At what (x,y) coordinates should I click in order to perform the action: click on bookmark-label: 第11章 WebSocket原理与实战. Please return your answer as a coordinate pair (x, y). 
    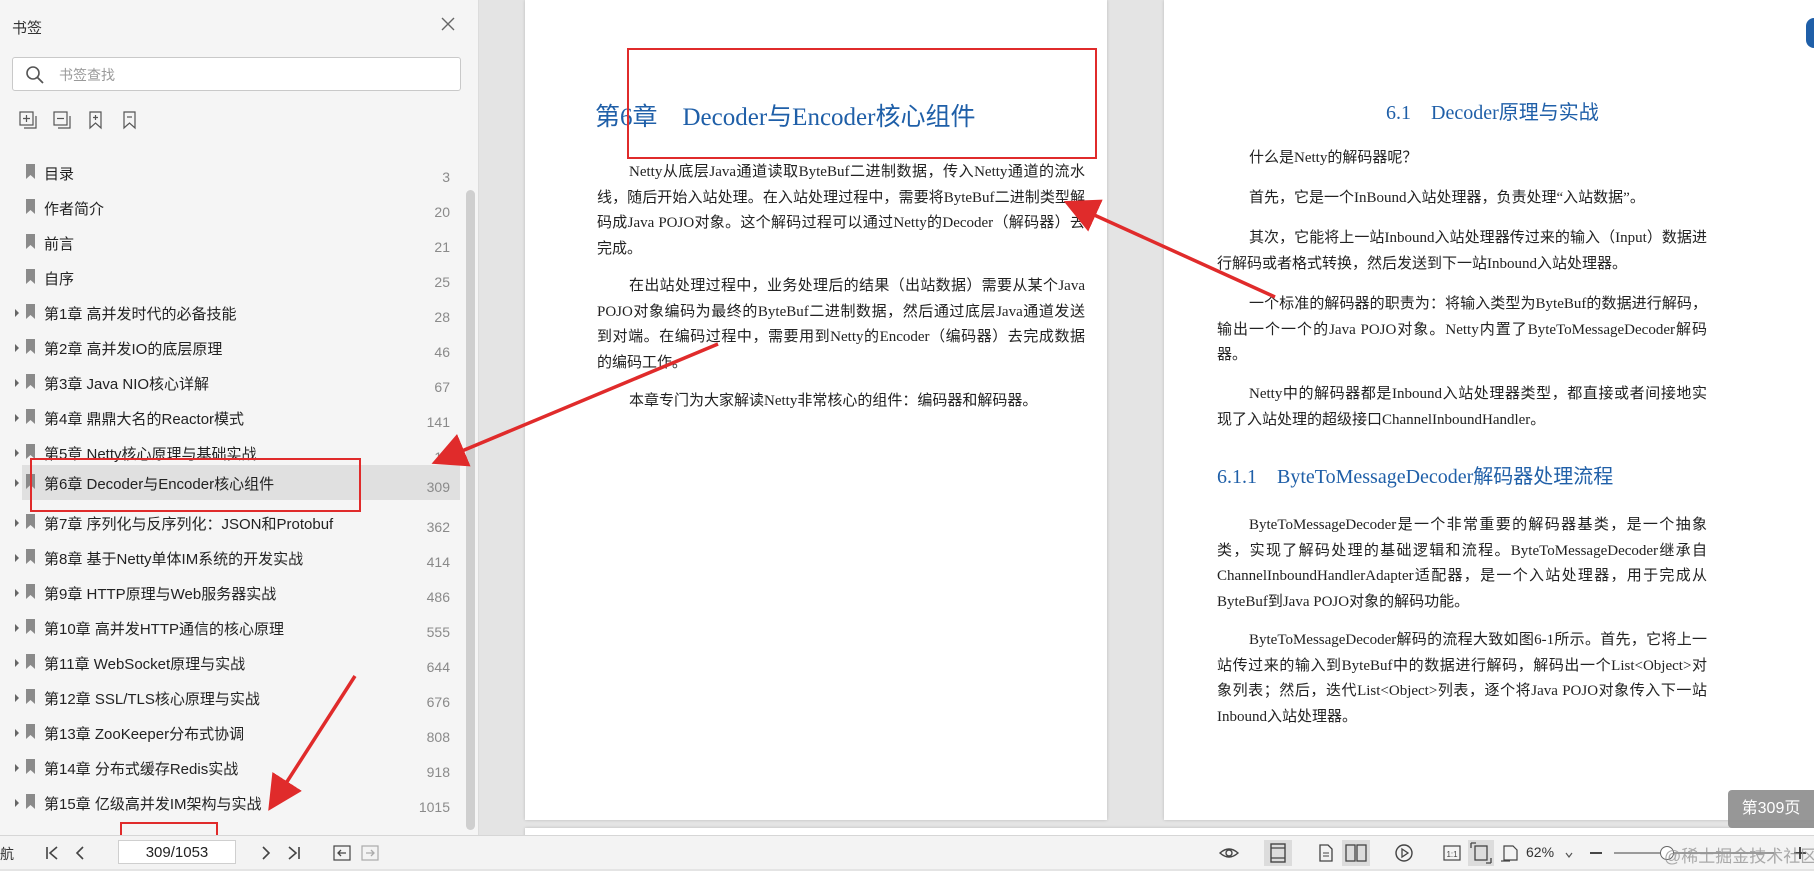
    Looking at the image, I should click on (145, 664).